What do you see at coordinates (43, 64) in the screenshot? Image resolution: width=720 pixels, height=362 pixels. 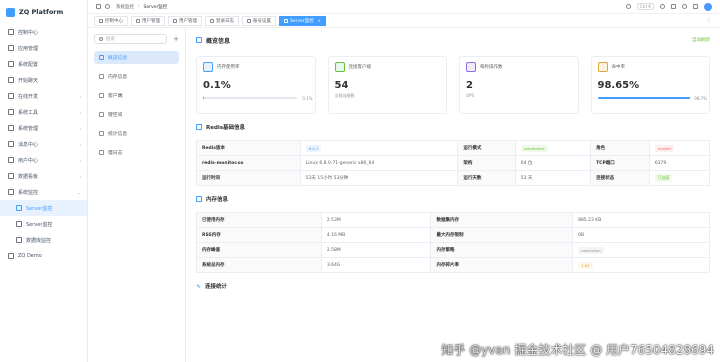 I see `sidebar-item: 系统配置` at bounding box center [43, 64].